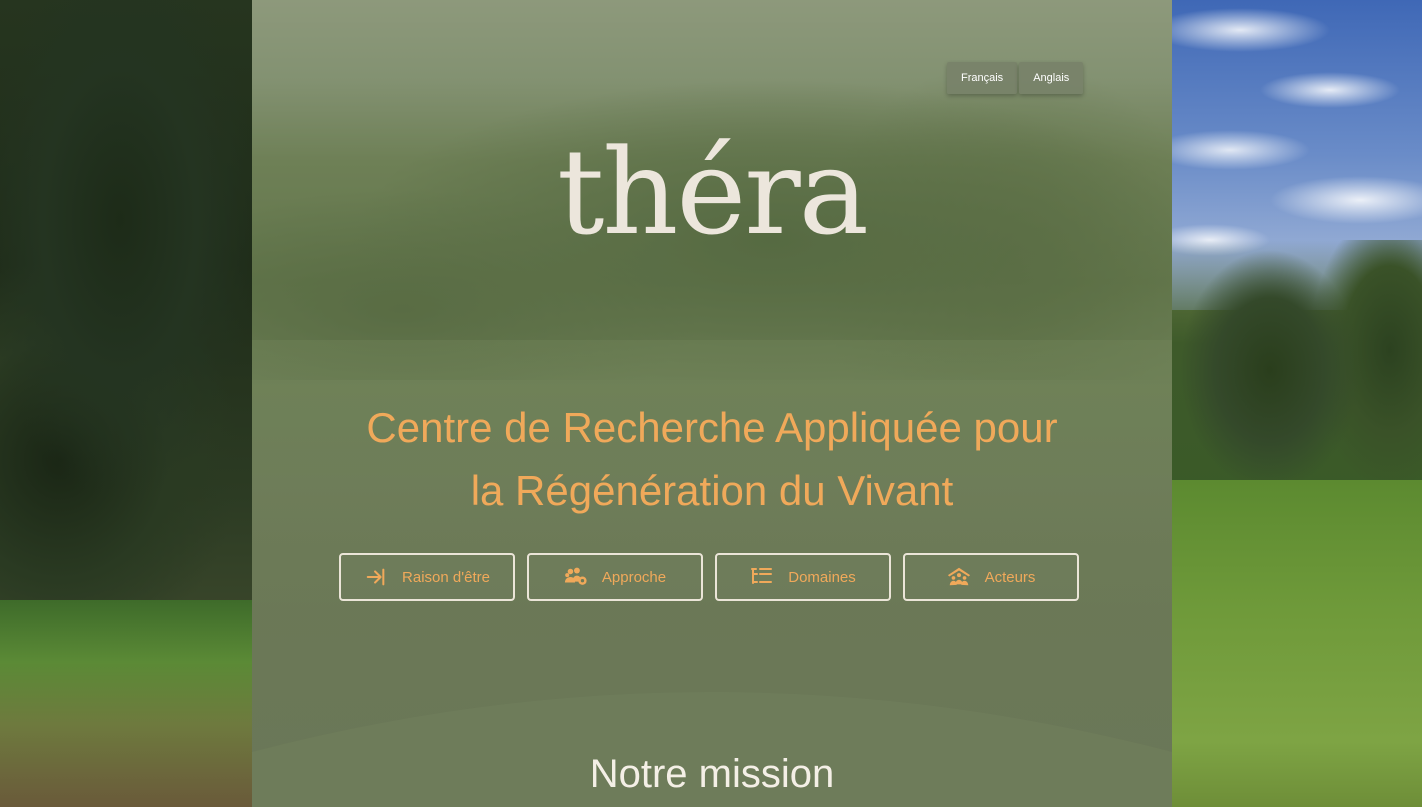 The width and height of the screenshot is (1422, 807). Describe the element at coordinates (130, 703) in the screenshot. I see `background-ground-left` at that location.